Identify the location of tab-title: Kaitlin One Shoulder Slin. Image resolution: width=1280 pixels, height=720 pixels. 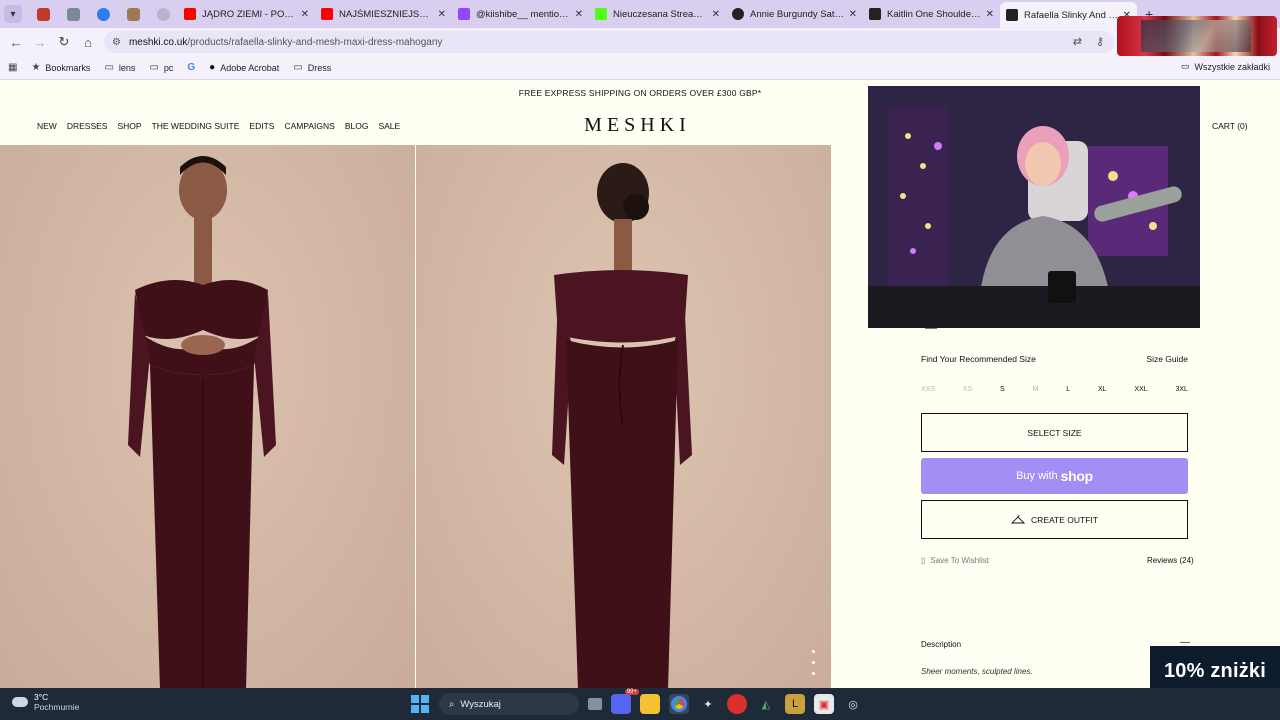
(934, 14).